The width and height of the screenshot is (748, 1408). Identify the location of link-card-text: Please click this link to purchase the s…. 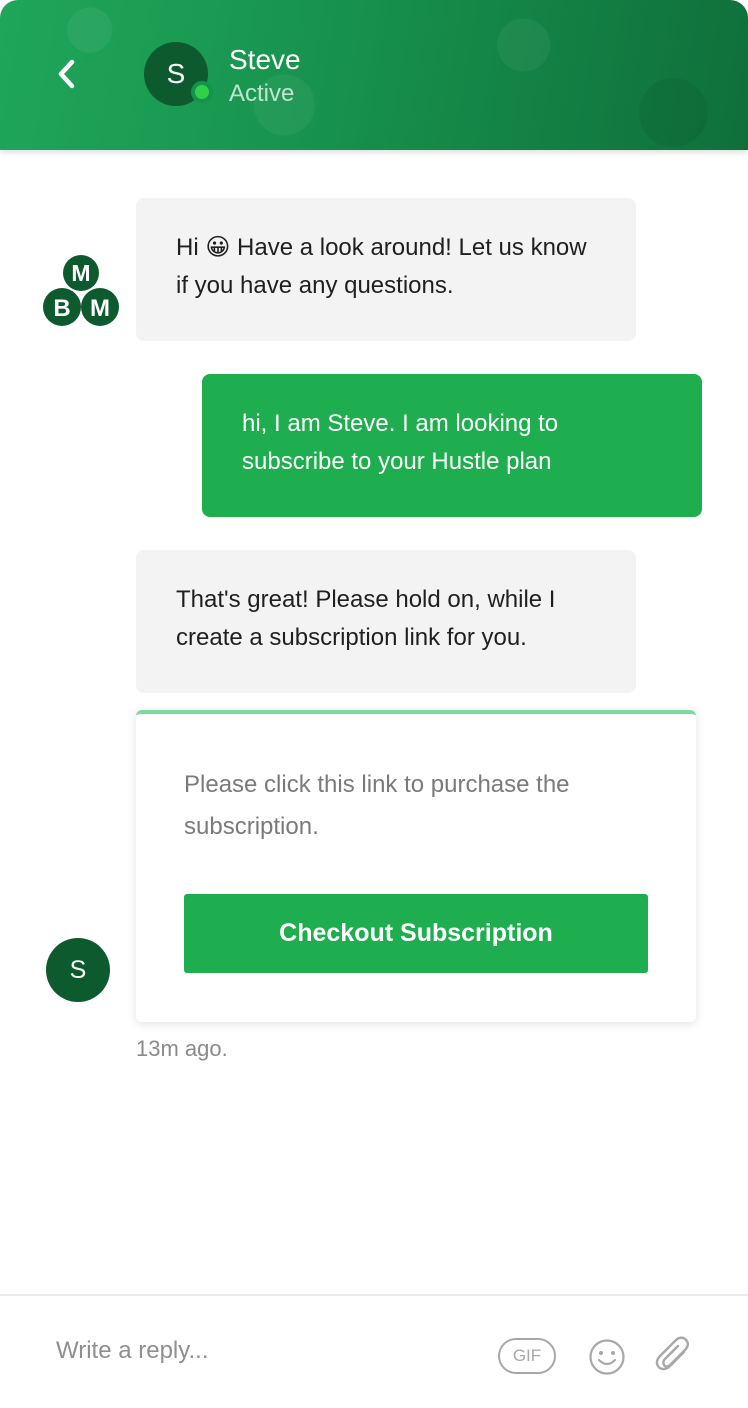
(377, 805).